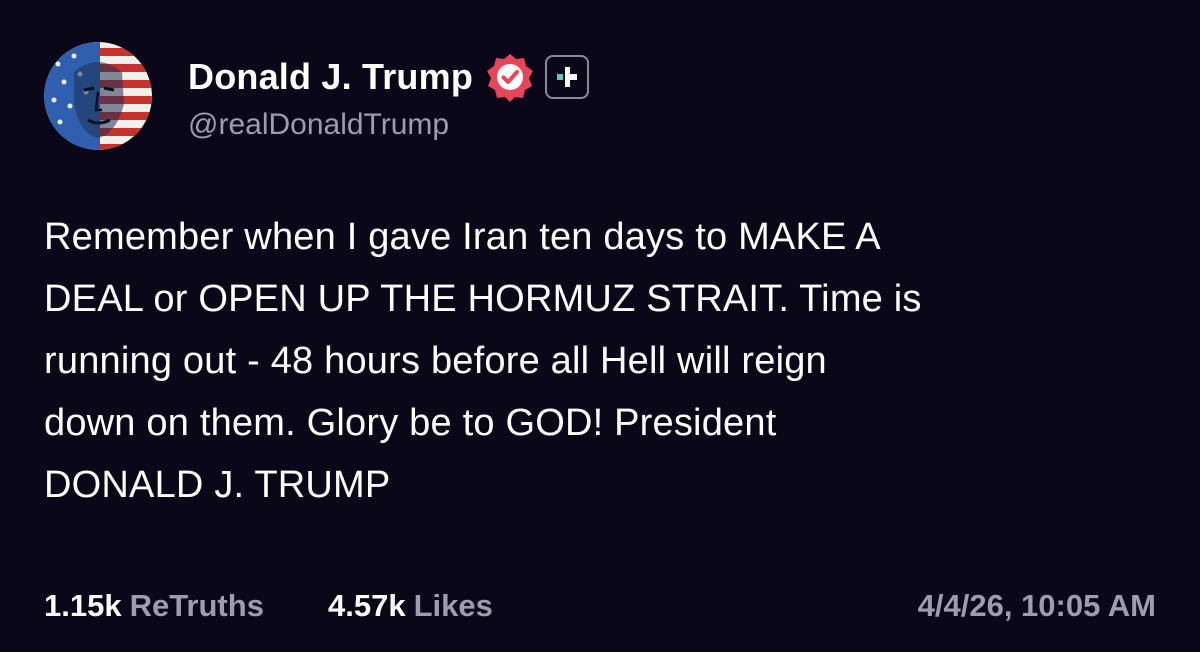  Describe the element at coordinates (510, 77) in the screenshot. I see `verified-badge-icon` at that location.